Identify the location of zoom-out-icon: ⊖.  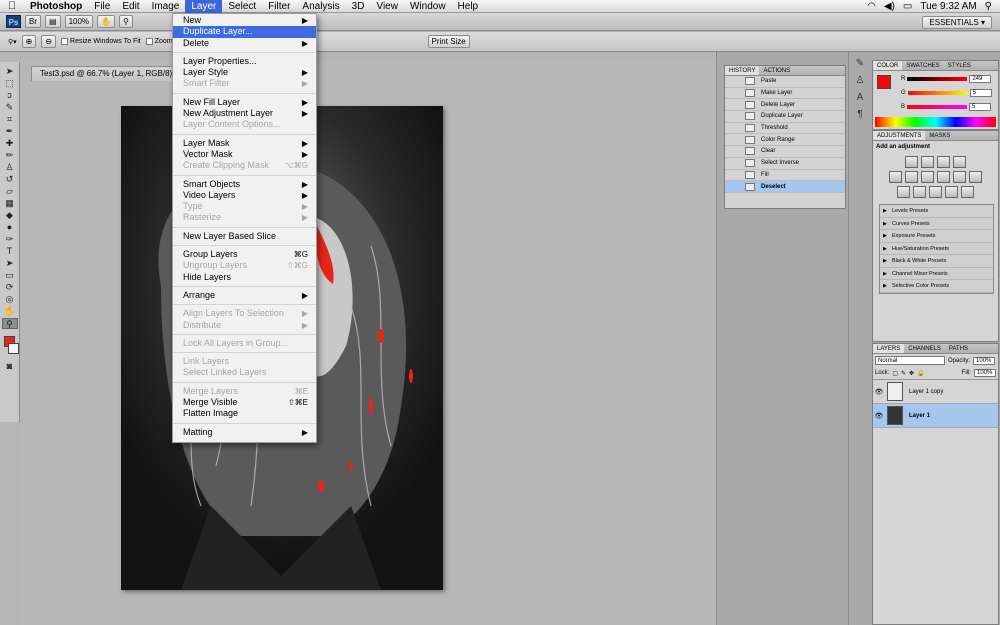
(49, 41).